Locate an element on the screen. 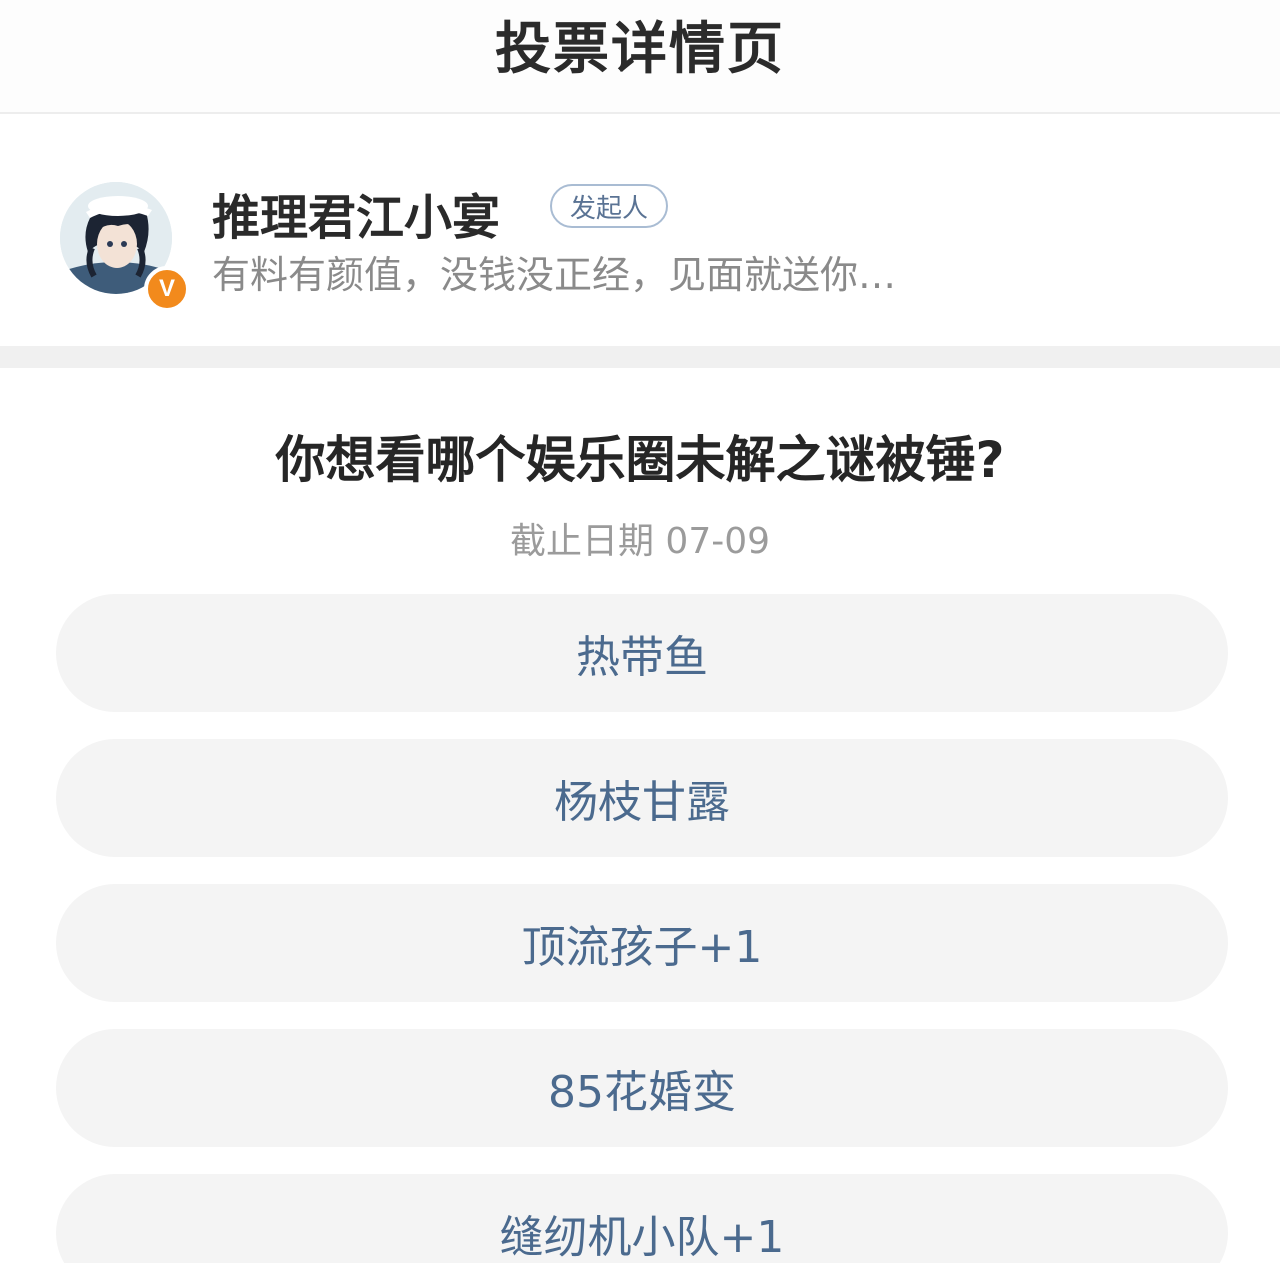 This screenshot has height=1263, width=1280. poll-option-button: 缝纫机小队+1 is located at coordinates (642, 1218).